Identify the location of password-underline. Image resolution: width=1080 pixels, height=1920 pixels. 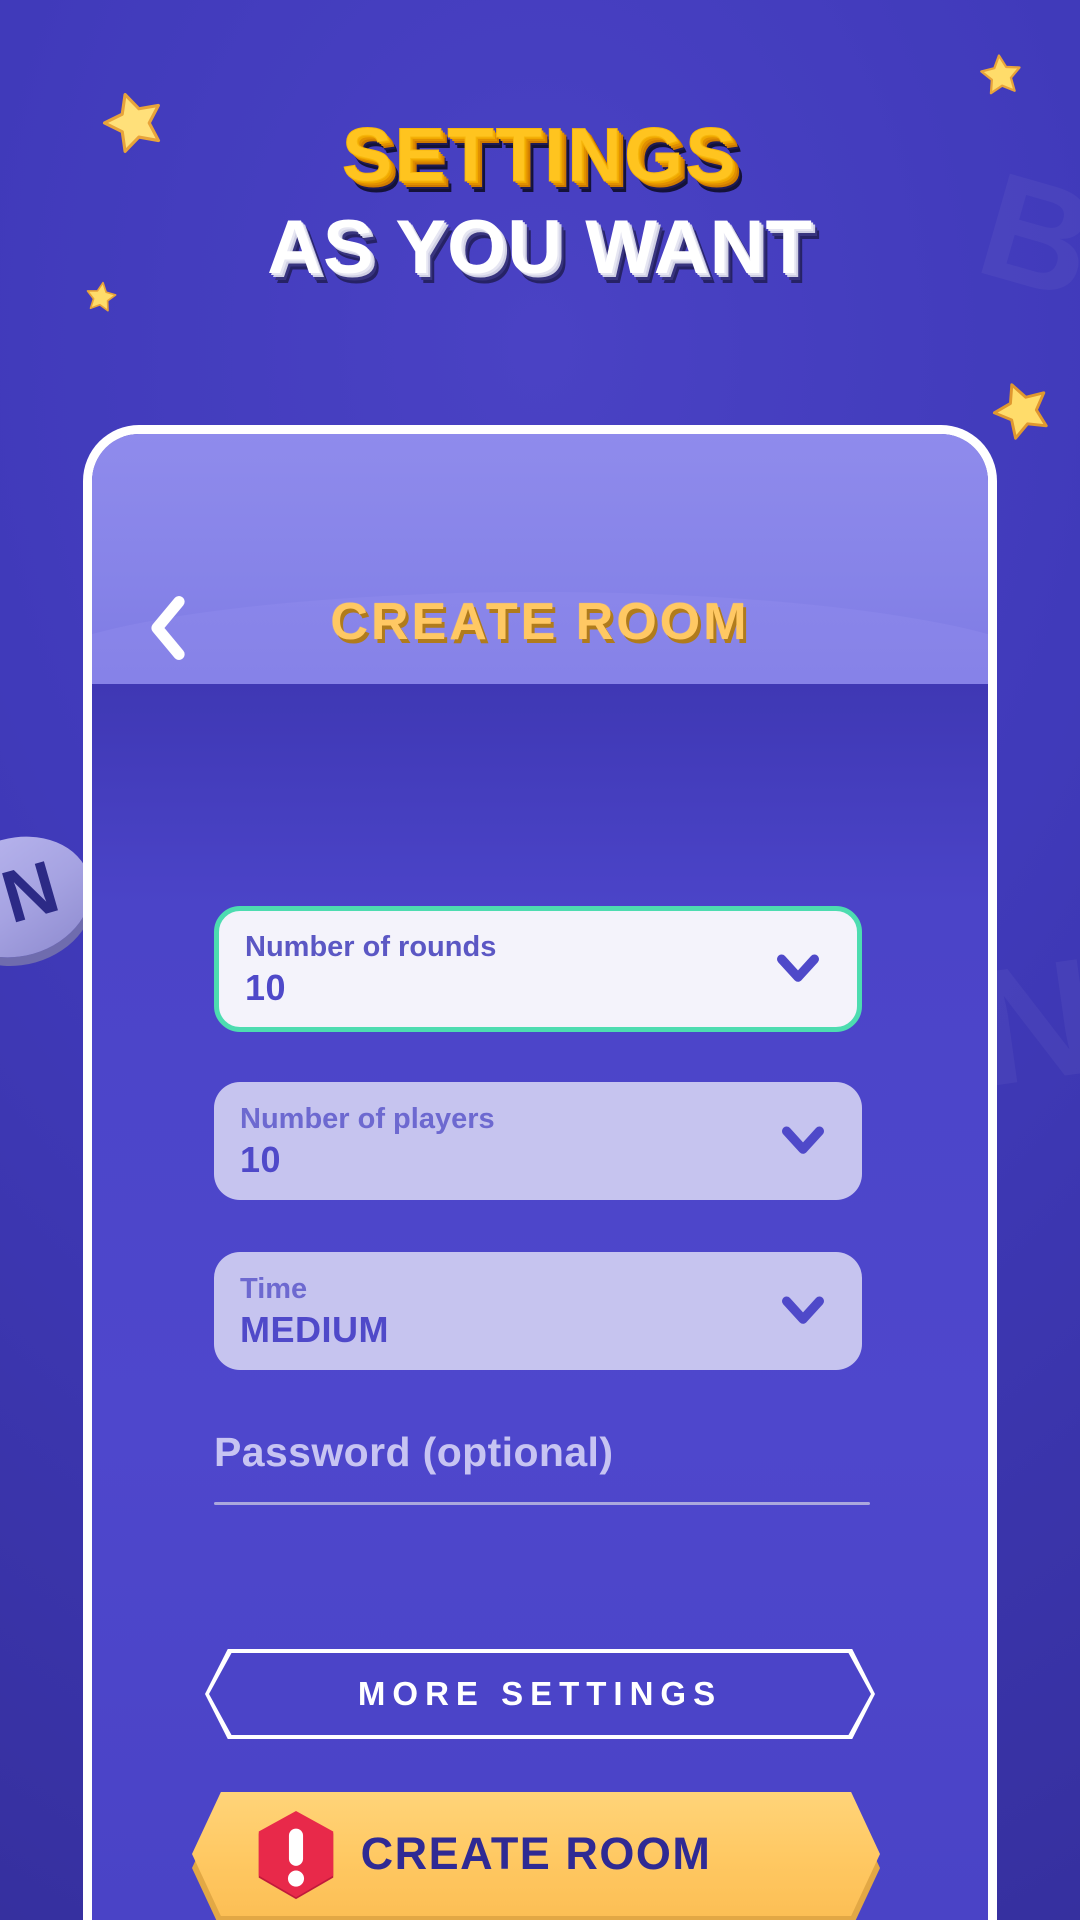
(542, 1503).